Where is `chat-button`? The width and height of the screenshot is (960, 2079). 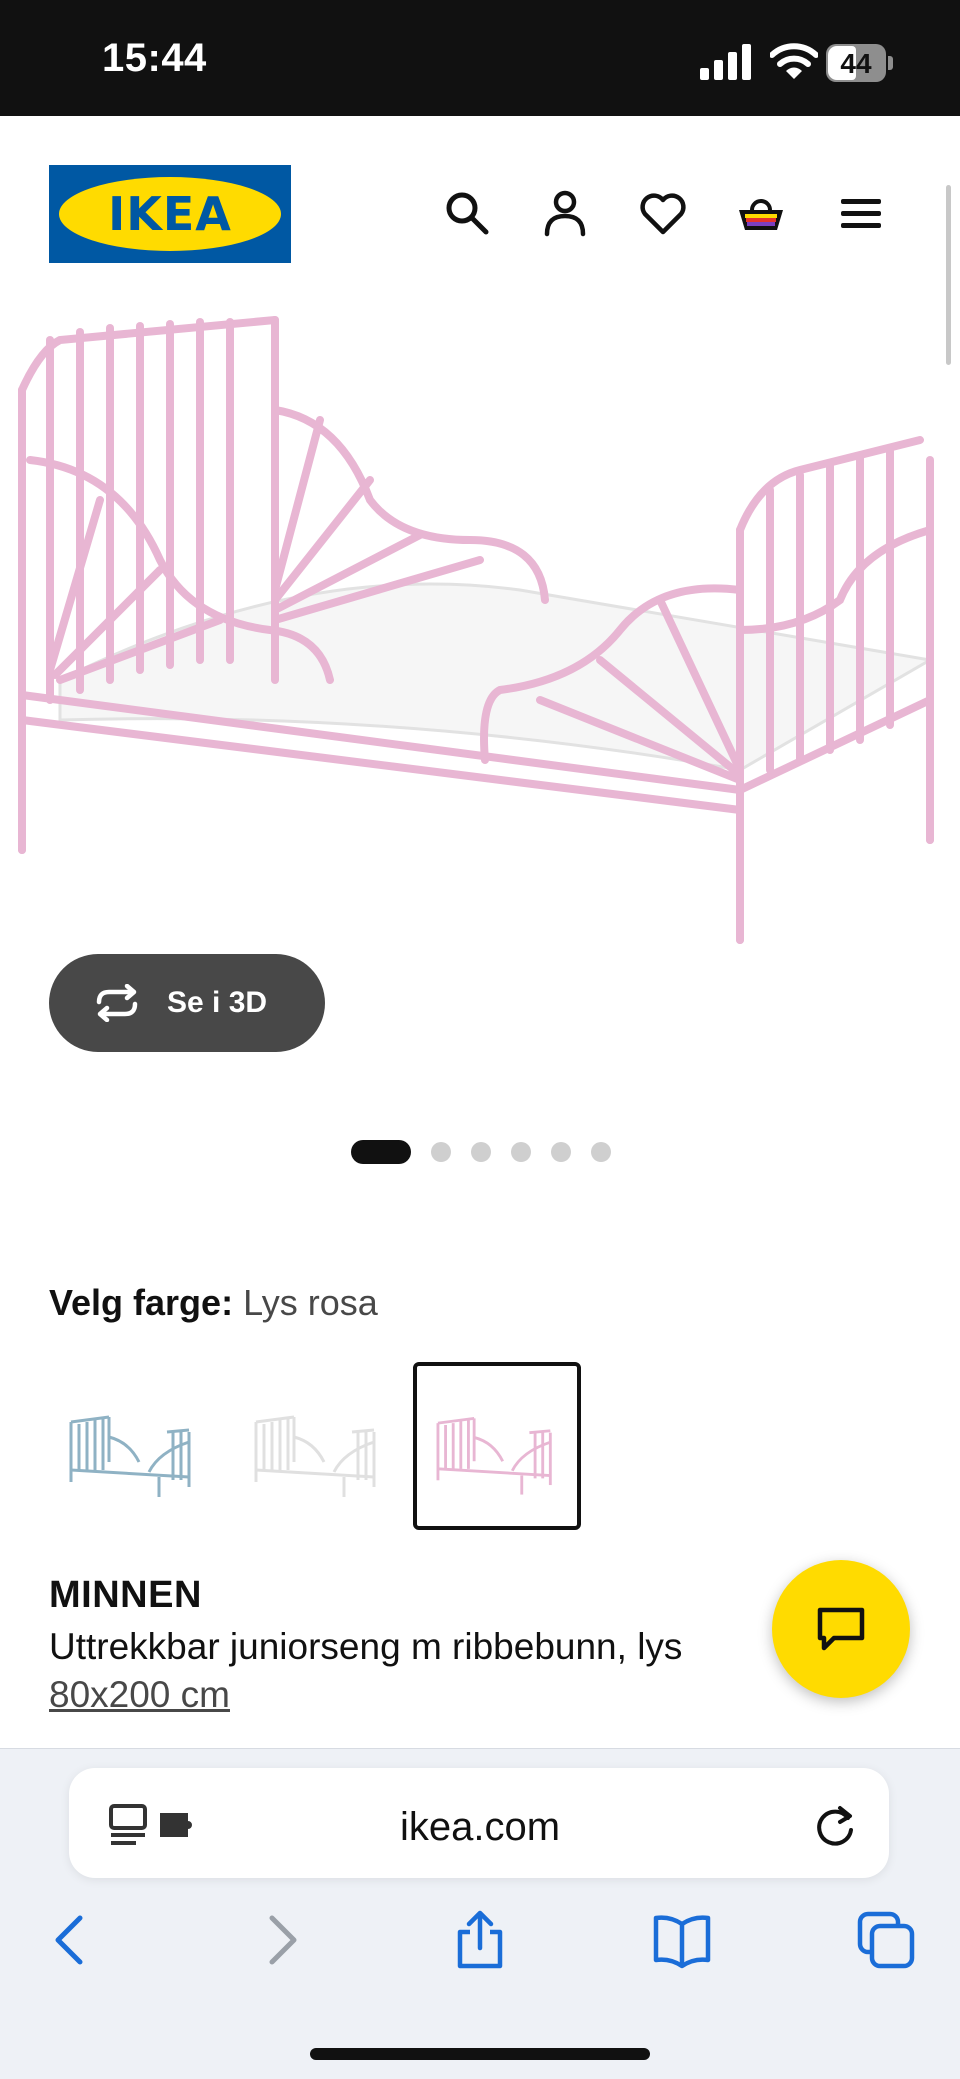
chat-button is located at coordinates (841, 1629).